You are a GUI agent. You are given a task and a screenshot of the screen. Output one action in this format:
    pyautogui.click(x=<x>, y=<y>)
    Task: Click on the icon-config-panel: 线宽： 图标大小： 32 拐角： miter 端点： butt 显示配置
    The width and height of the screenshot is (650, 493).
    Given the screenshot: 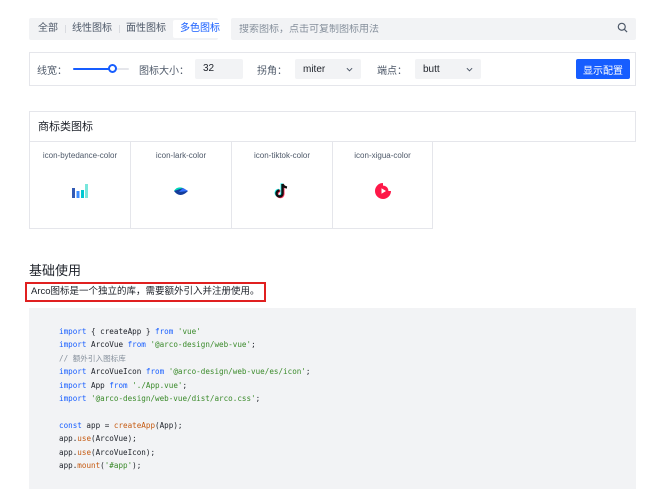 What is the action you would take?
    pyautogui.click(x=332, y=69)
    